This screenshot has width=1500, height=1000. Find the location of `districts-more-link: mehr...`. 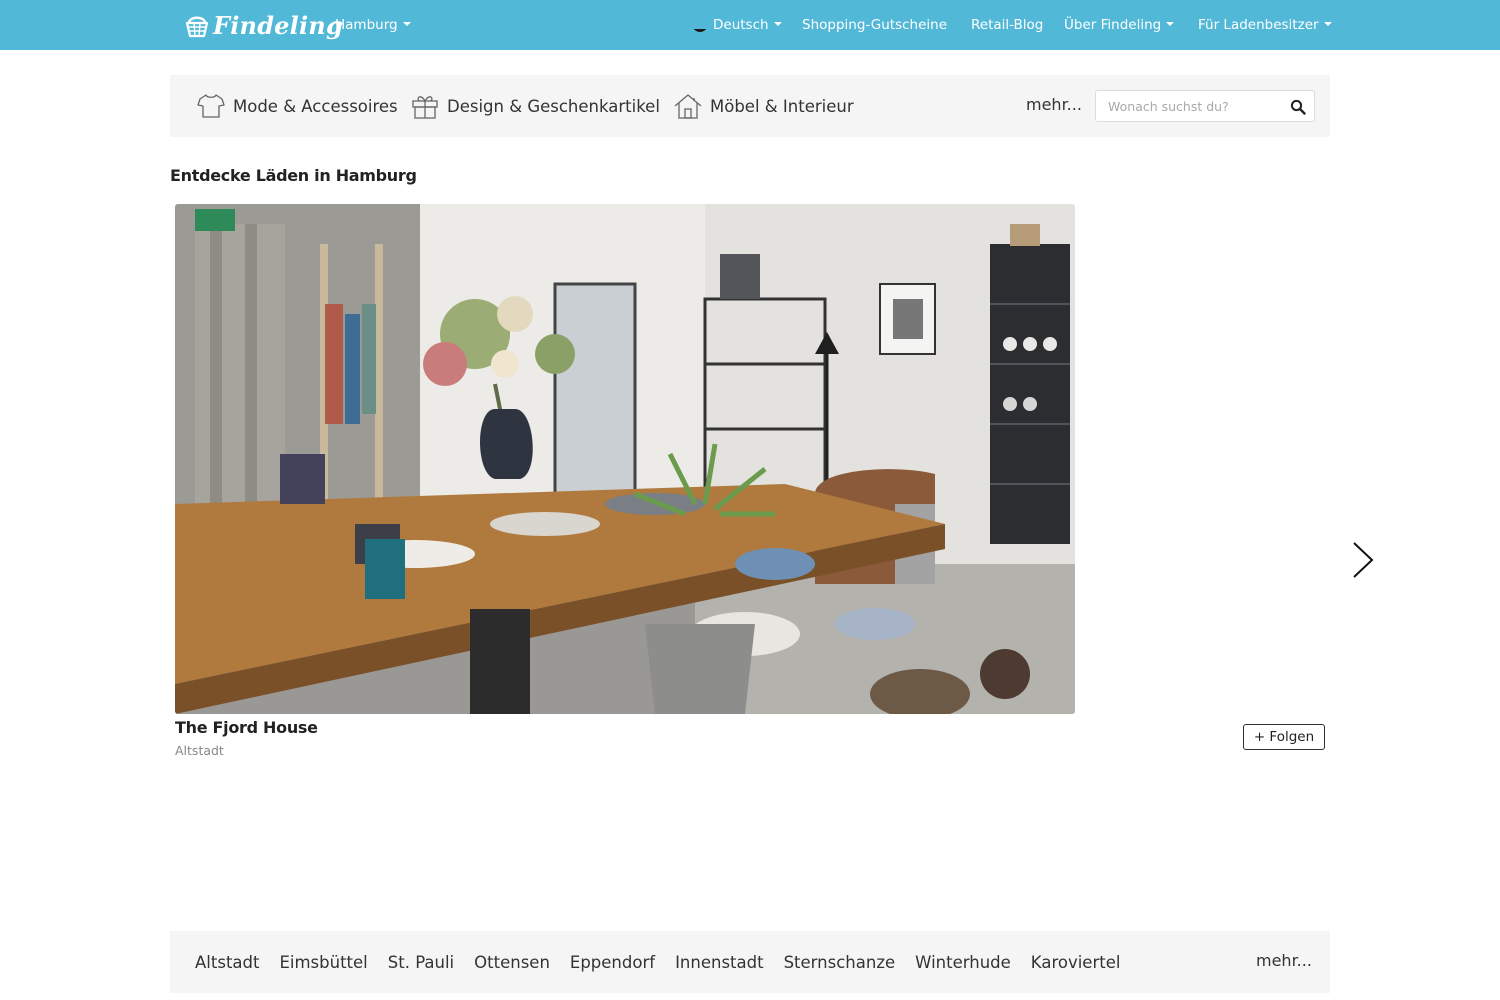

districts-more-link: mehr... is located at coordinates (1284, 961).